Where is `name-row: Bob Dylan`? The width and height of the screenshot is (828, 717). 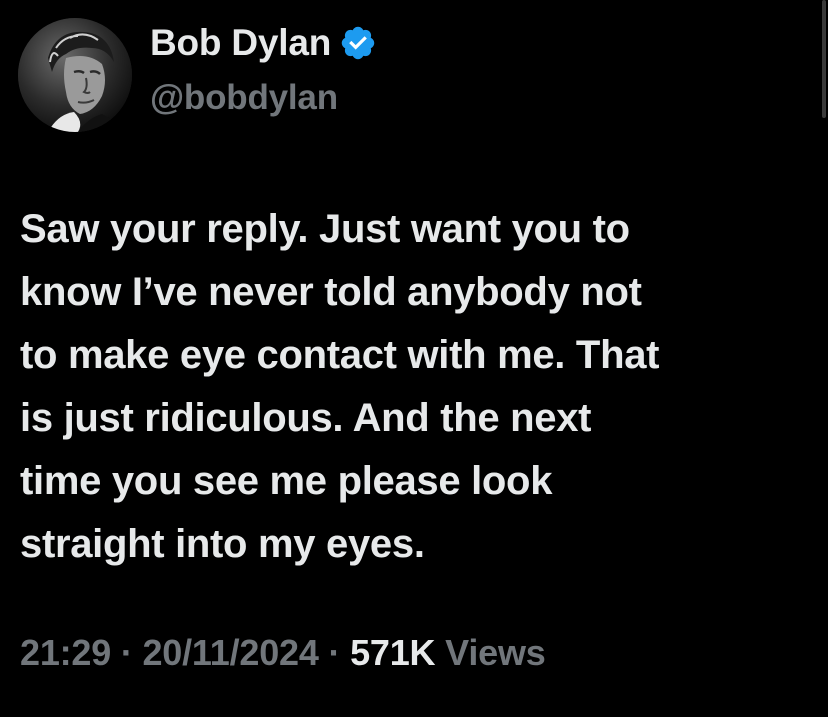 name-row: Bob Dylan is located at coordinates (263, 43).